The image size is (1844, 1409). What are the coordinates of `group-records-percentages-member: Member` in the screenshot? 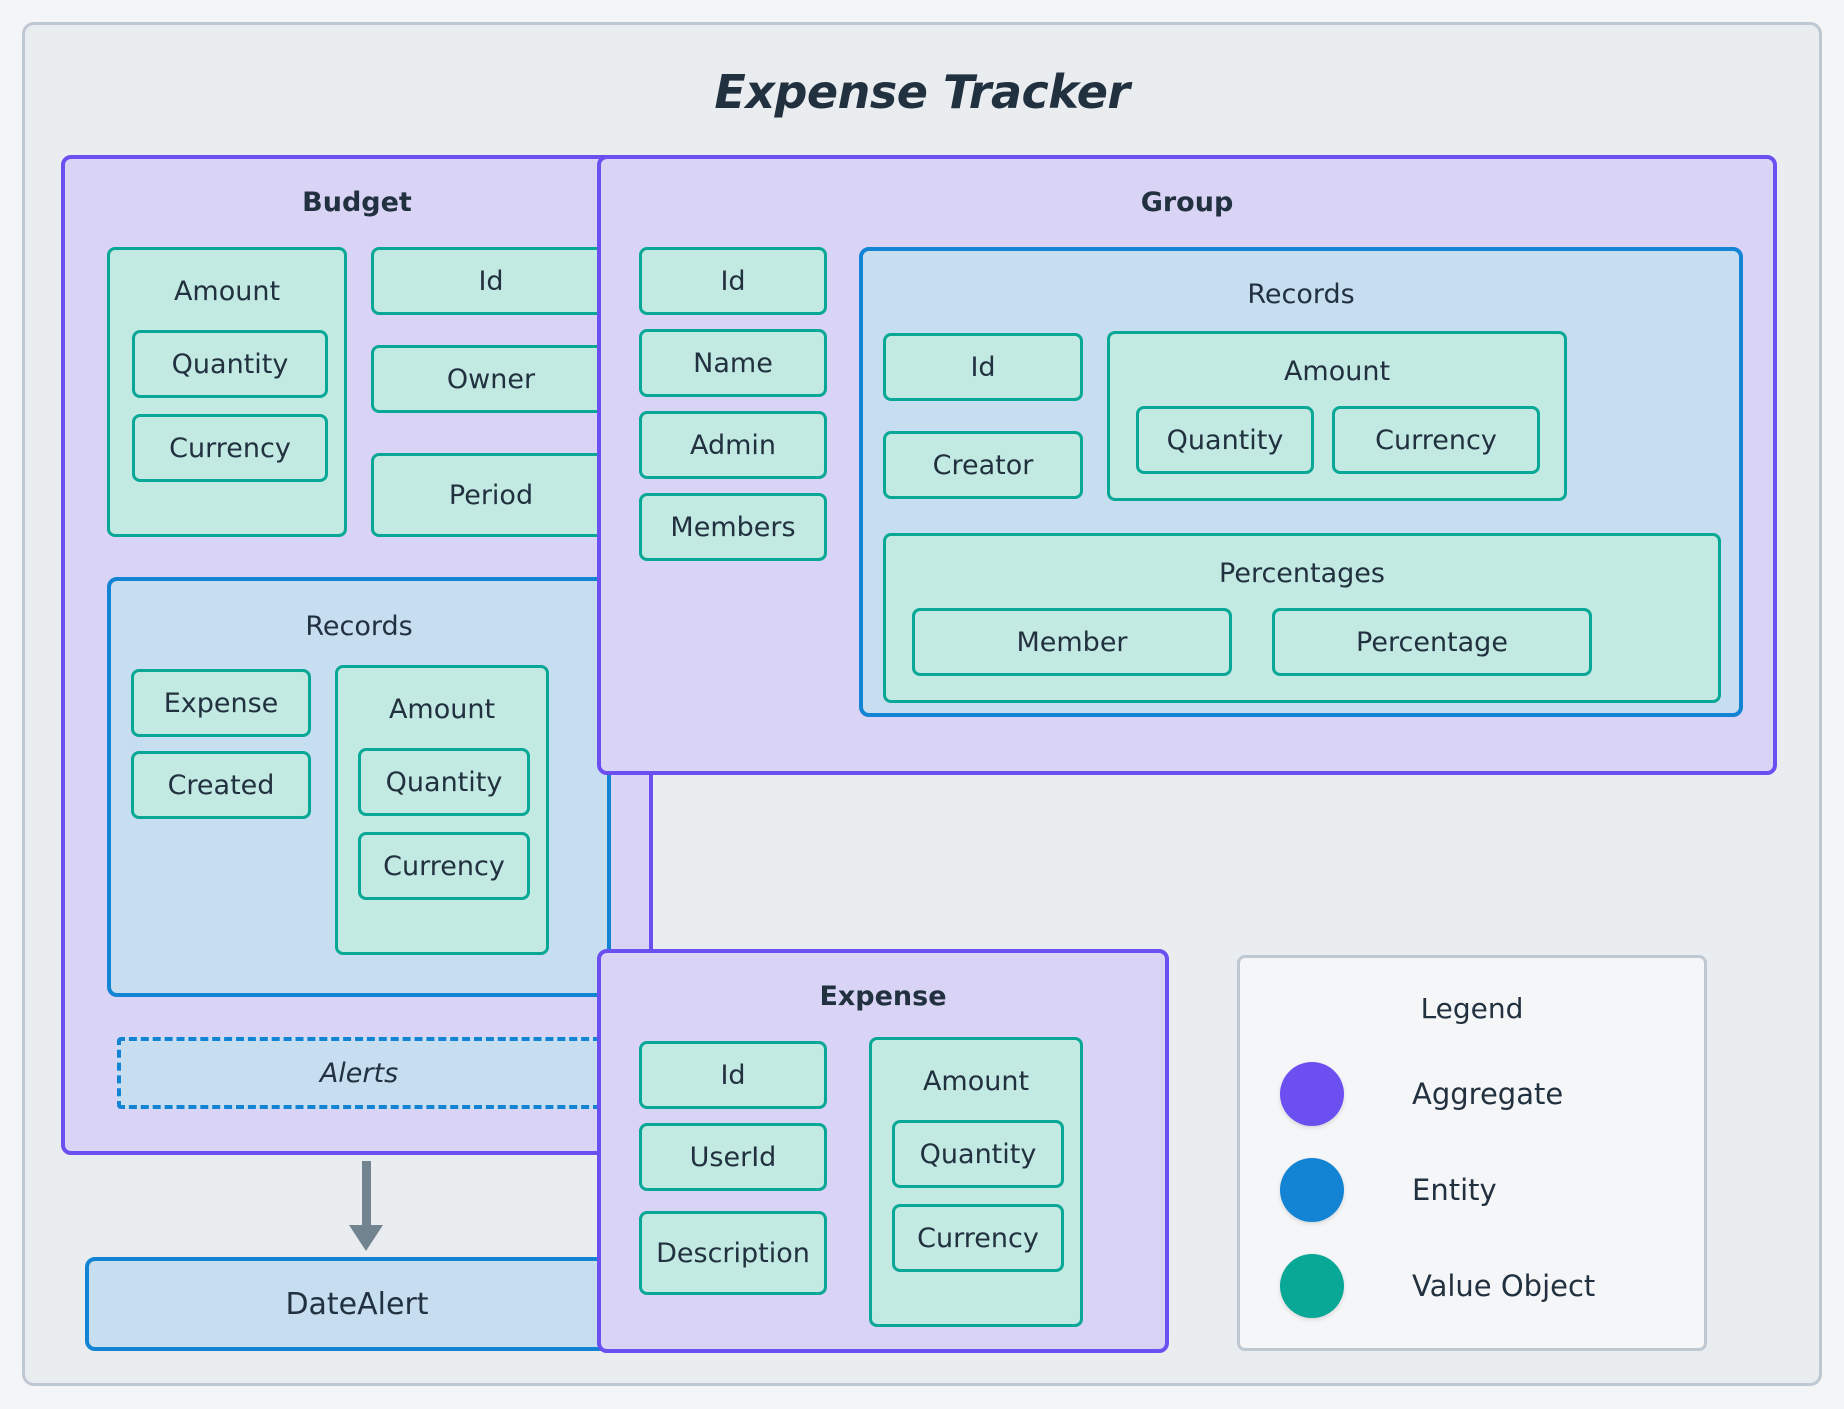 It's located at (1072, 642).